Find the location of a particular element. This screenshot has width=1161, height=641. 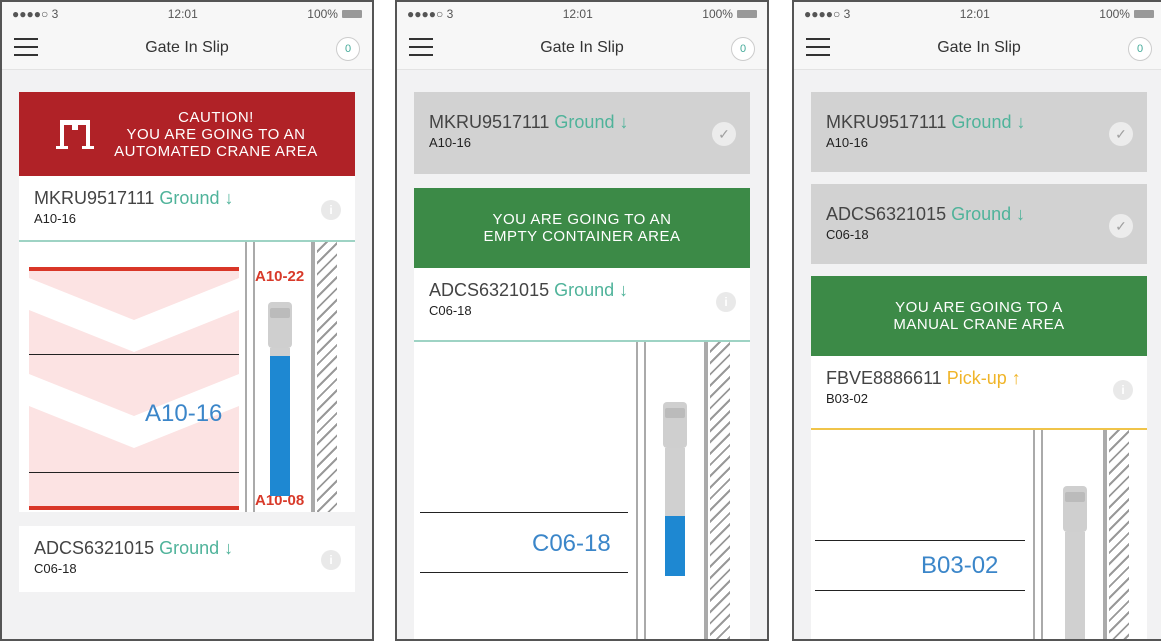

banner-line: MANUAL CRANE AREA is located at coordinates (979, 324).